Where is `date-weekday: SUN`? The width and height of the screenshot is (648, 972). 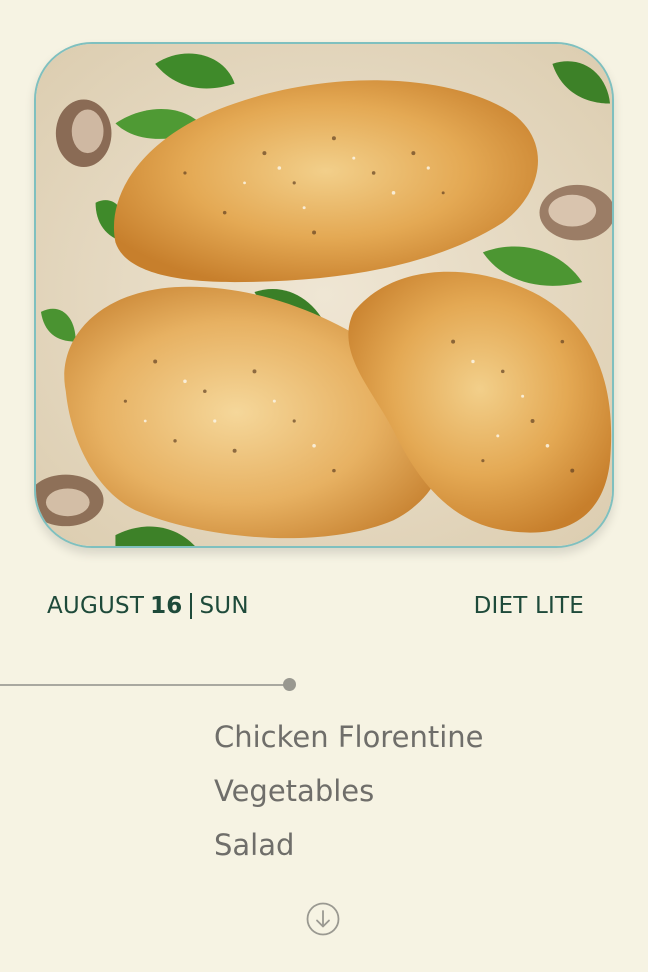
date-weekday: SUN is located at coordinates (224, 606).